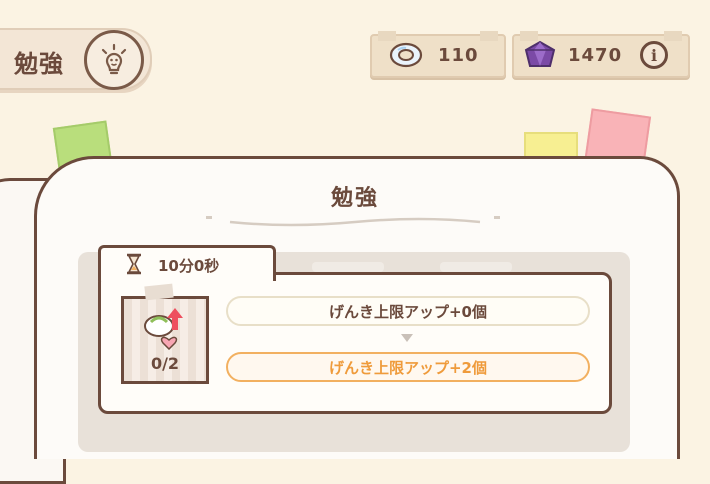 The height and width of the screenshot is (484, 710). Describe the element at coordinates (165, 329) in the screenshot. I see `stamina-up-item-icon` at that location.